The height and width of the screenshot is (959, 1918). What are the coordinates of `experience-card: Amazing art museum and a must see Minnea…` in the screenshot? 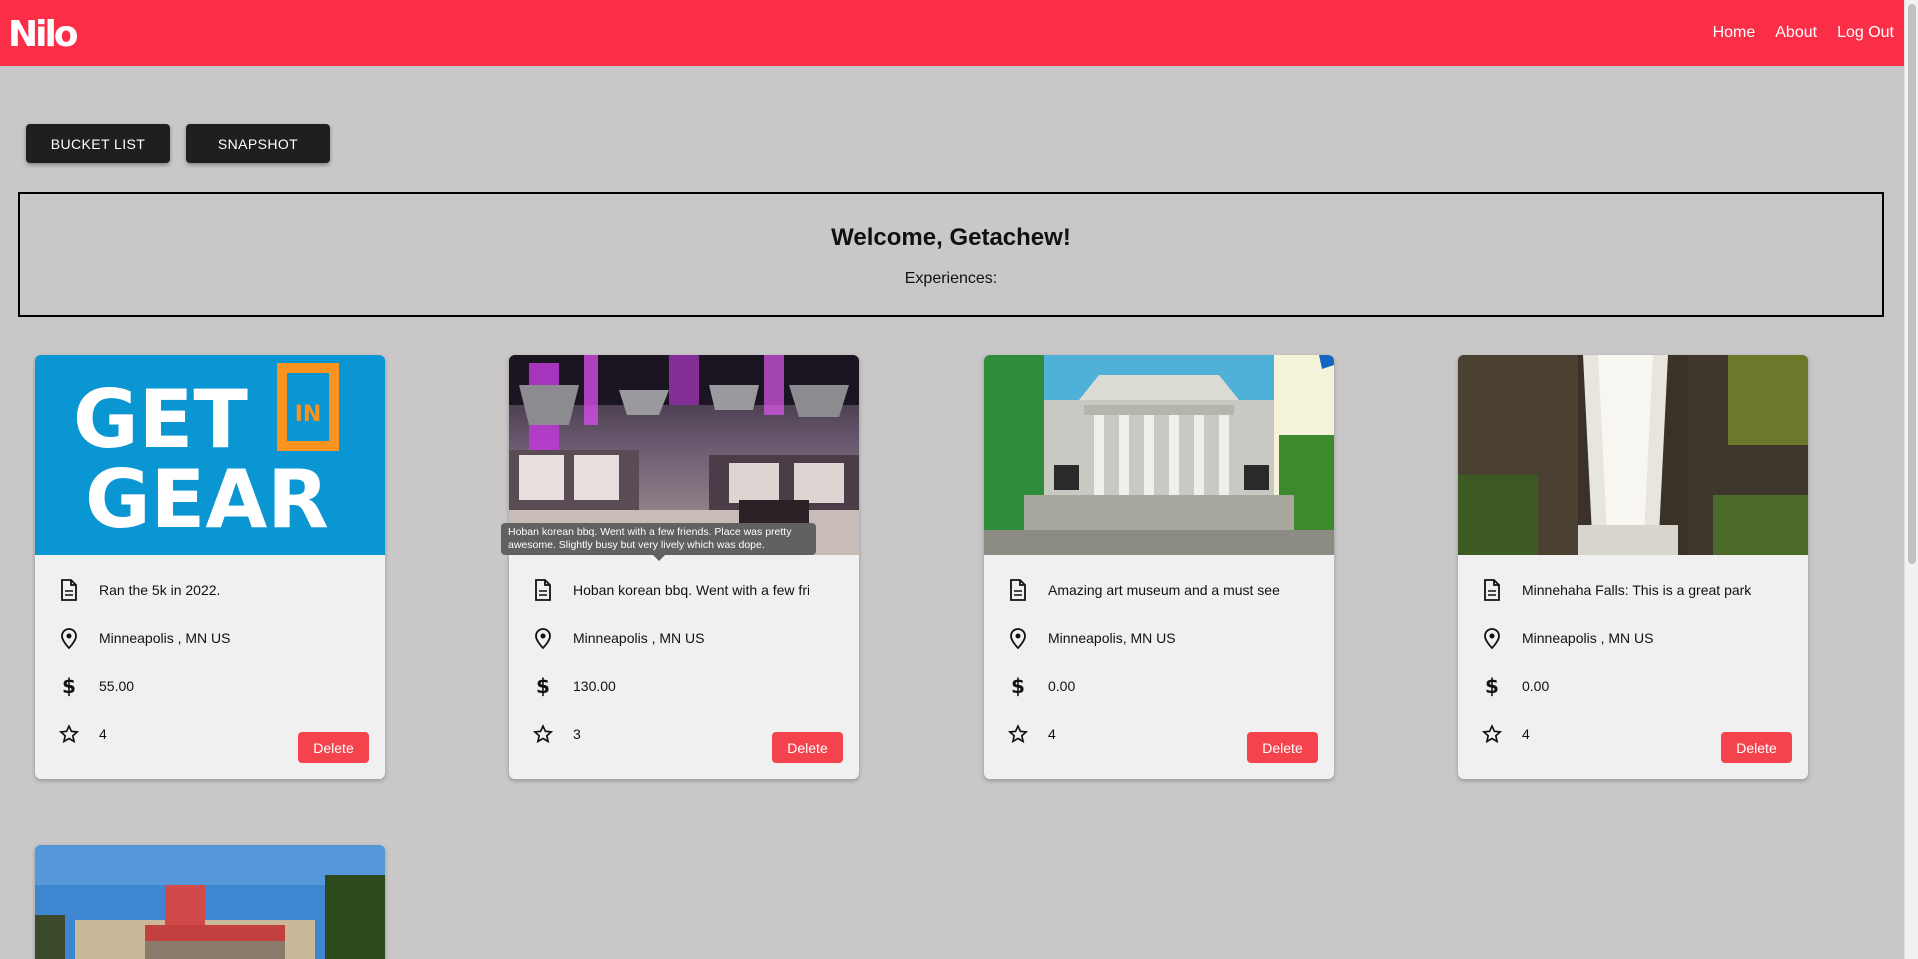 It's located at (1159, 567).